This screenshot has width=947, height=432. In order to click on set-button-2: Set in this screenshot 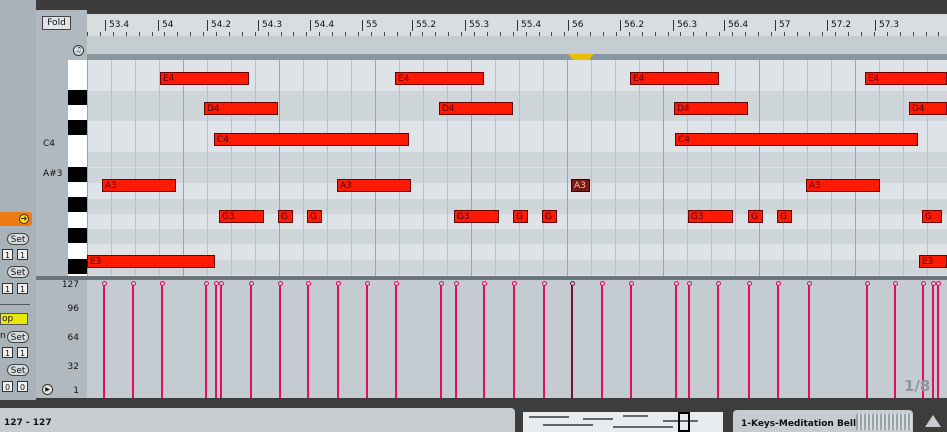, I will do `click(18, 272)`.